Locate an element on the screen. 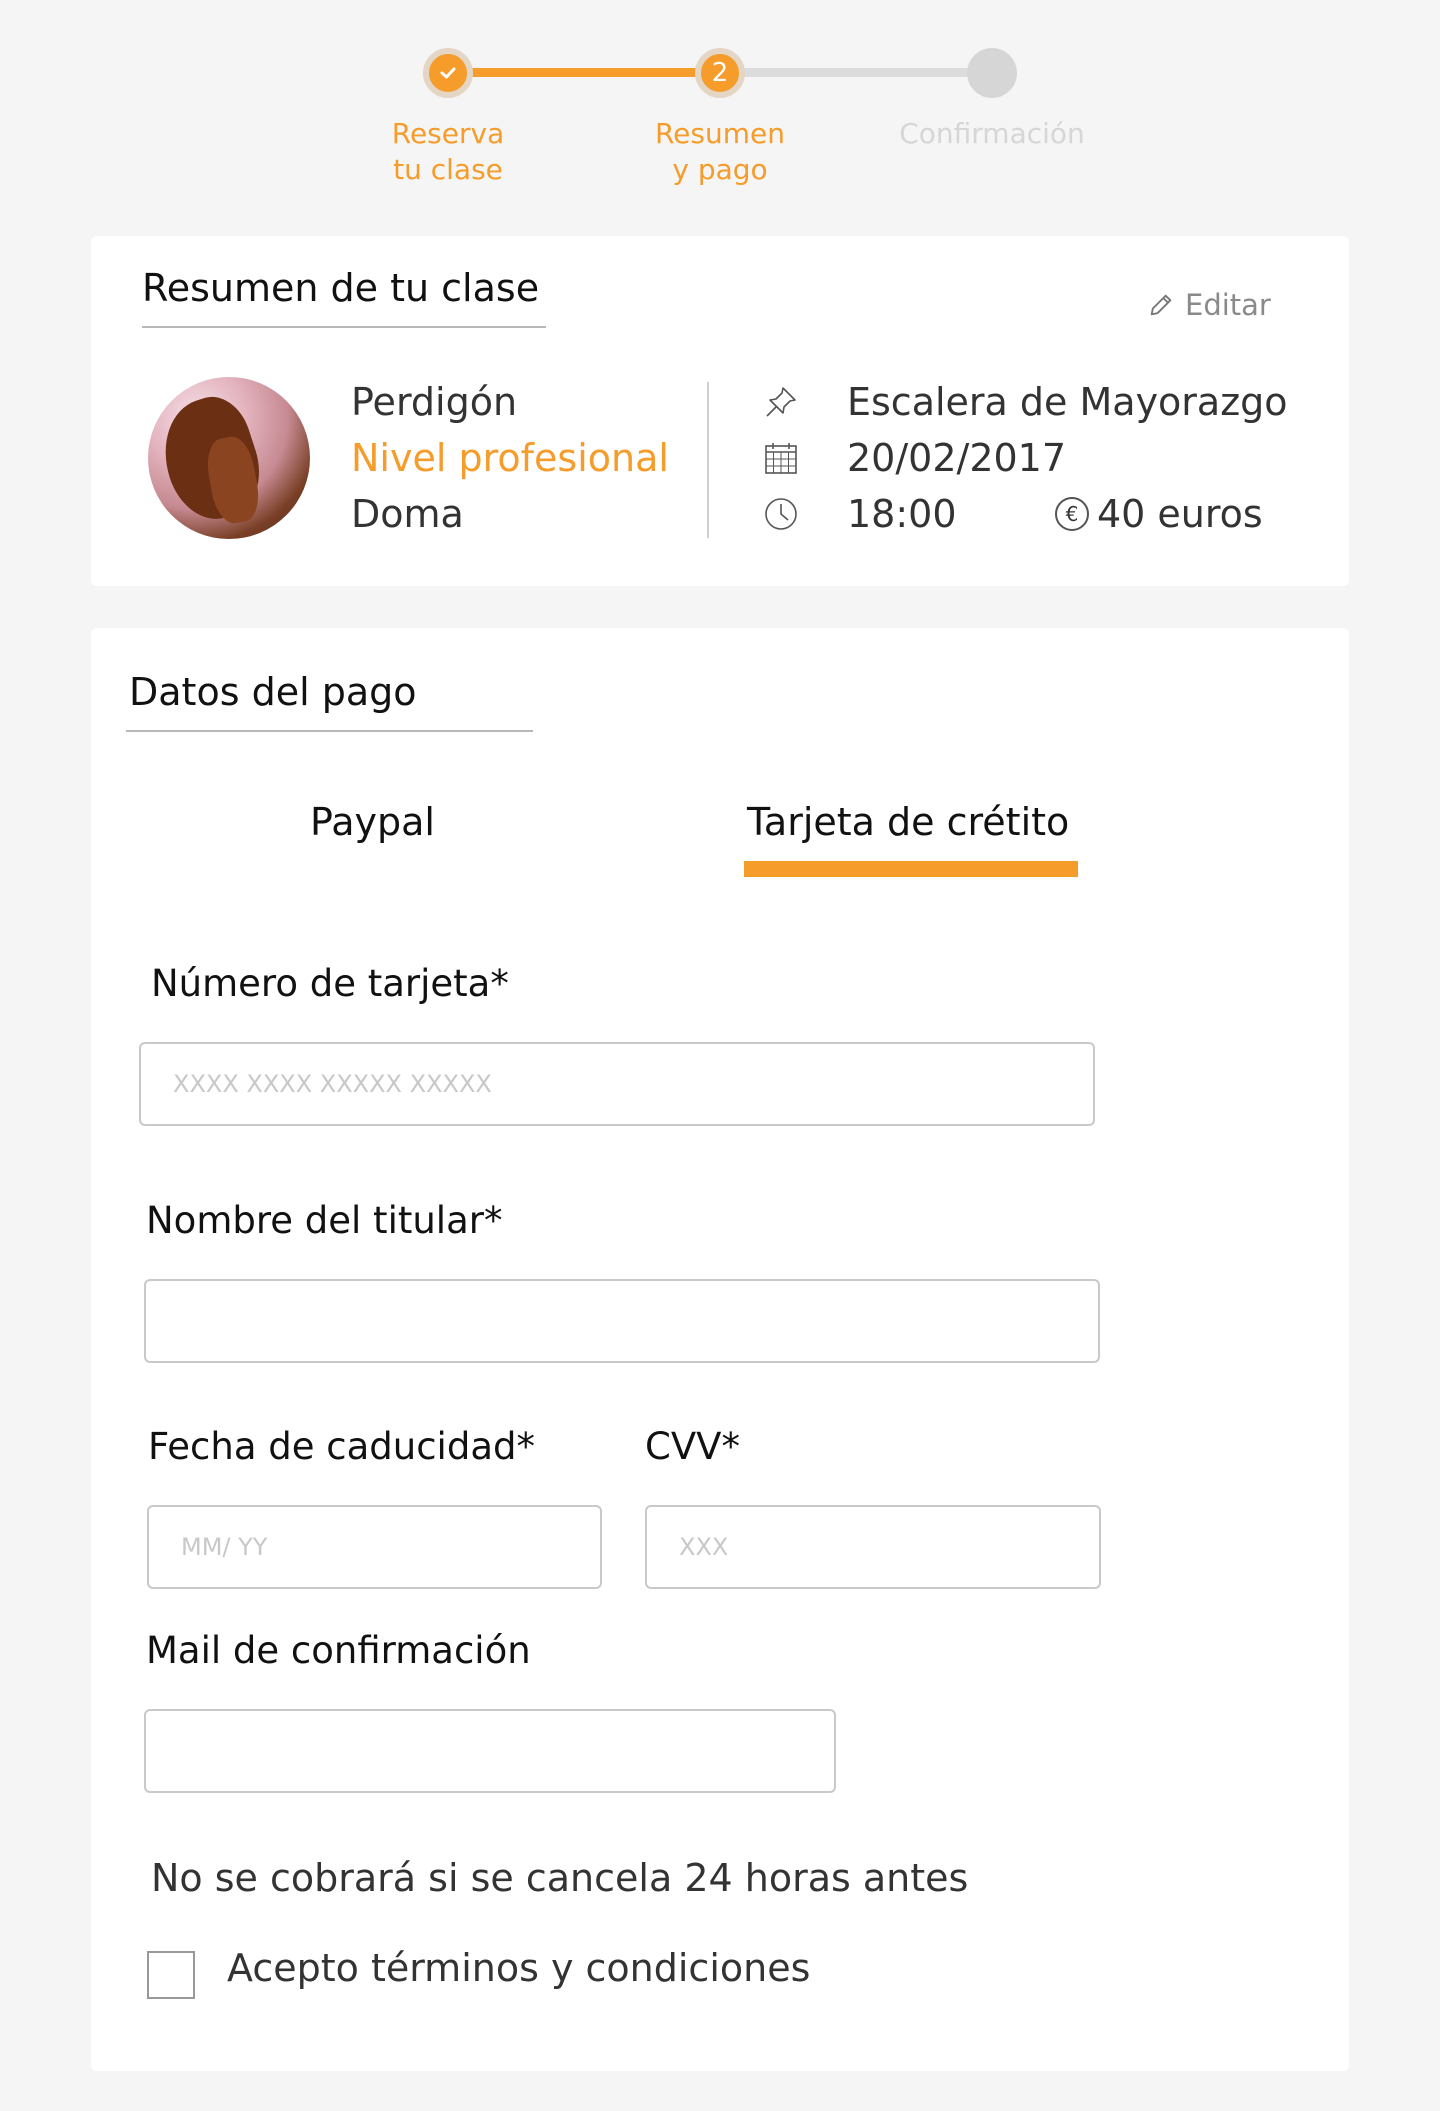 The height and width of the screenshot is (2111, 1440). tab-selected-indicator is located at coordinates (911, 869).